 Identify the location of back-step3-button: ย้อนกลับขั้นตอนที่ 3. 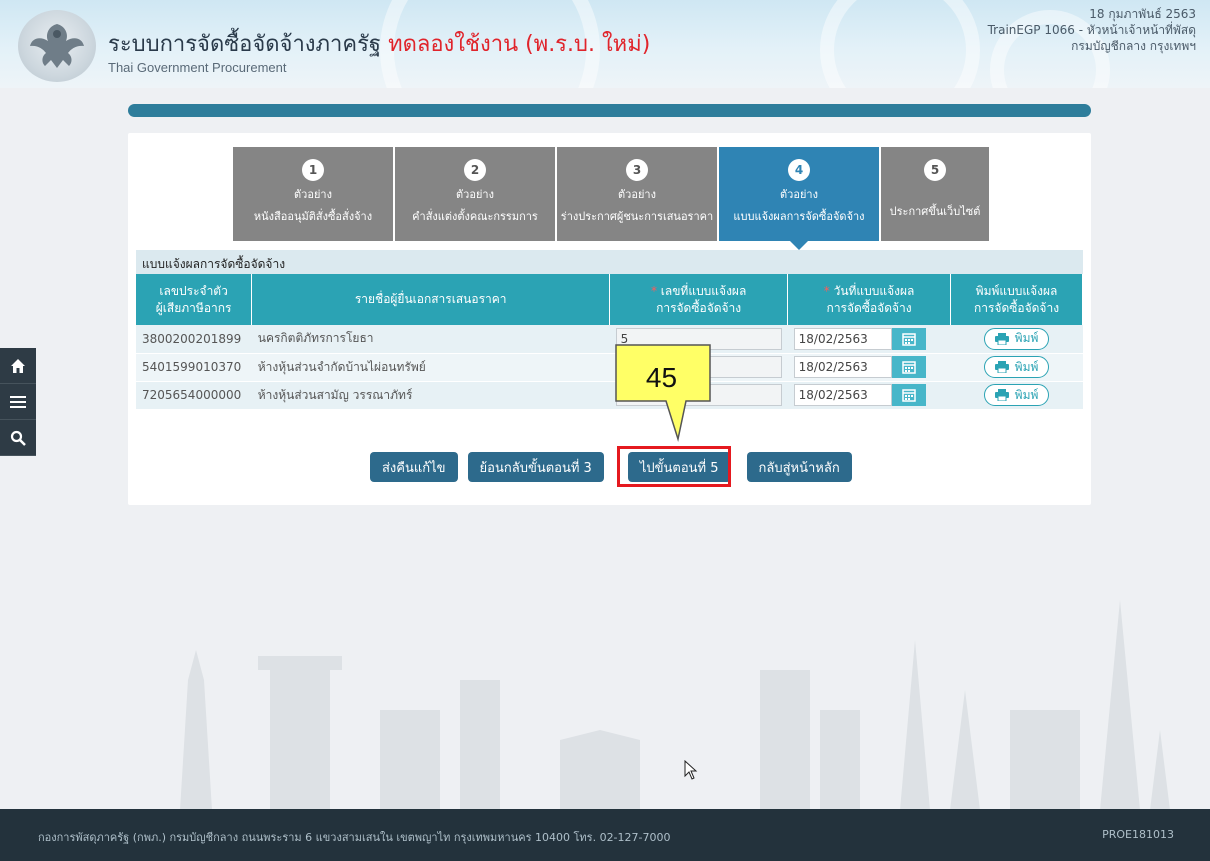
(535, 467).